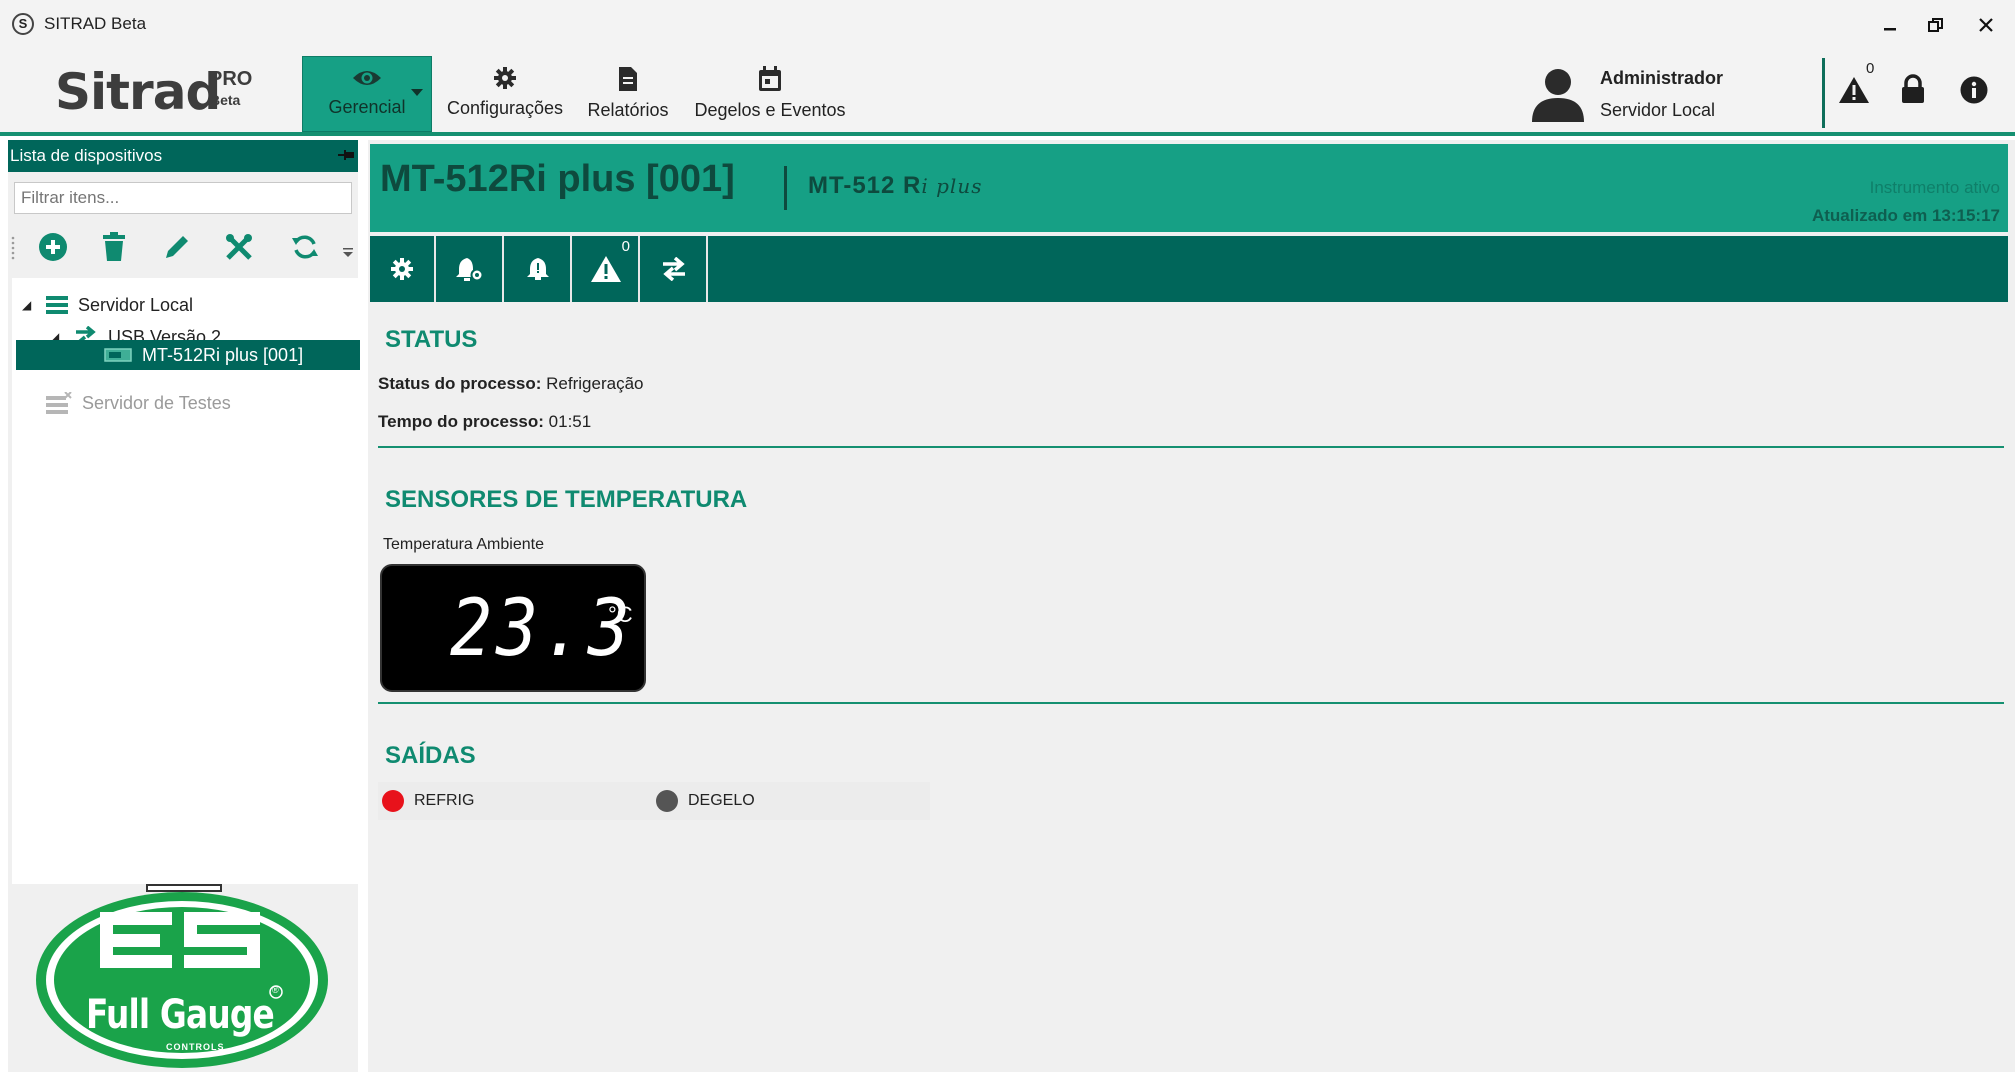  Describe the element at coordinates (183, 982) in the screenshot. I see `full-gauge-logo-area: Full Gauge ® CONTROLS` at that location.